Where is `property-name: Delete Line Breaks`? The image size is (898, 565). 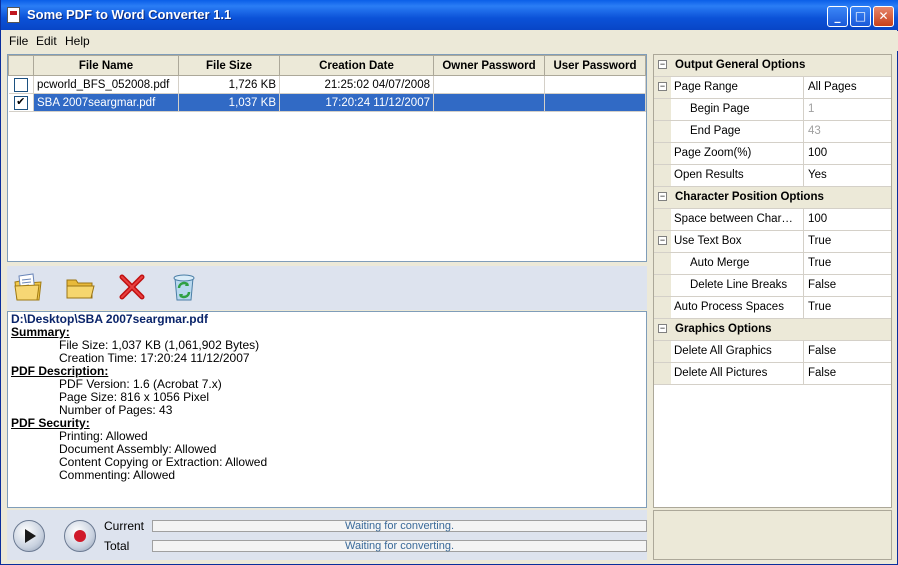
property-name: Delete Line Breaks is located at coordinates (737, 285).